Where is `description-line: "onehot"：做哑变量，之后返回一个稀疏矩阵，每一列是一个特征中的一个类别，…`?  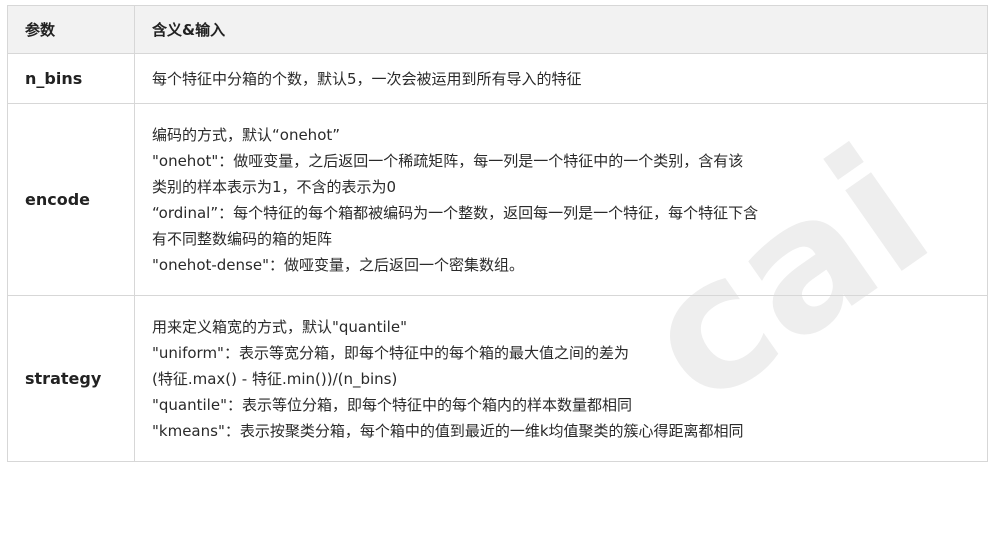
description-line: "onehot"：做哑变量，之后返回一个稀疏矩阵，每一列是一个特征中的一个类别，… is located at coordinates (448, 160).